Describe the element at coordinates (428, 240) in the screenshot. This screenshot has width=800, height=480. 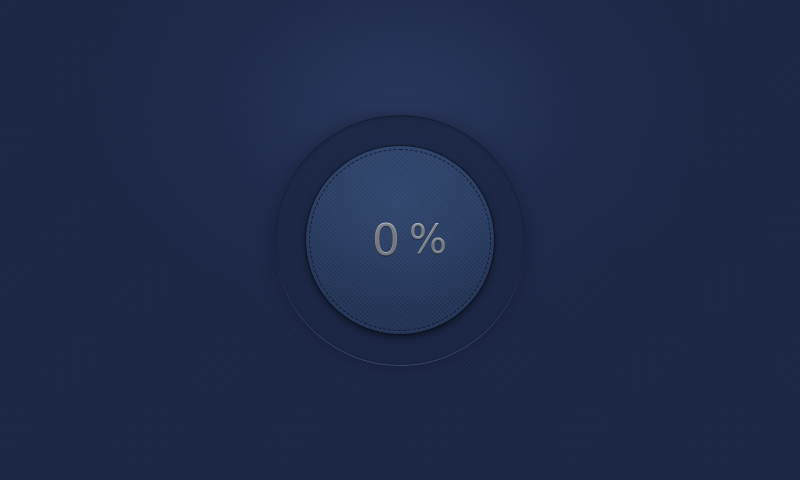
I see `progress-percent-sign: %` at that location.